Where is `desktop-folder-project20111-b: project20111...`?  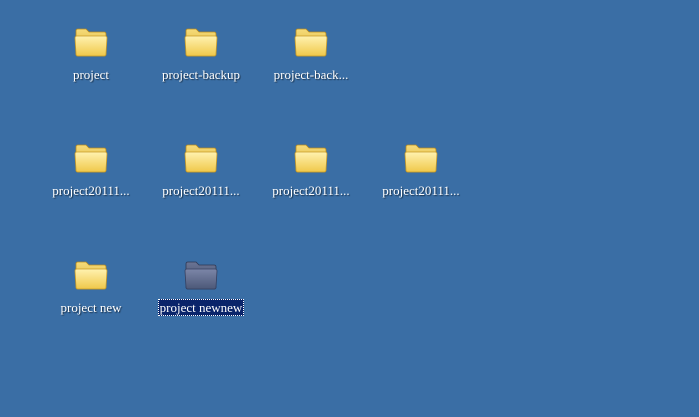 desktop-folder-project20111-b: project20111... is located at coordinates (201, 170).